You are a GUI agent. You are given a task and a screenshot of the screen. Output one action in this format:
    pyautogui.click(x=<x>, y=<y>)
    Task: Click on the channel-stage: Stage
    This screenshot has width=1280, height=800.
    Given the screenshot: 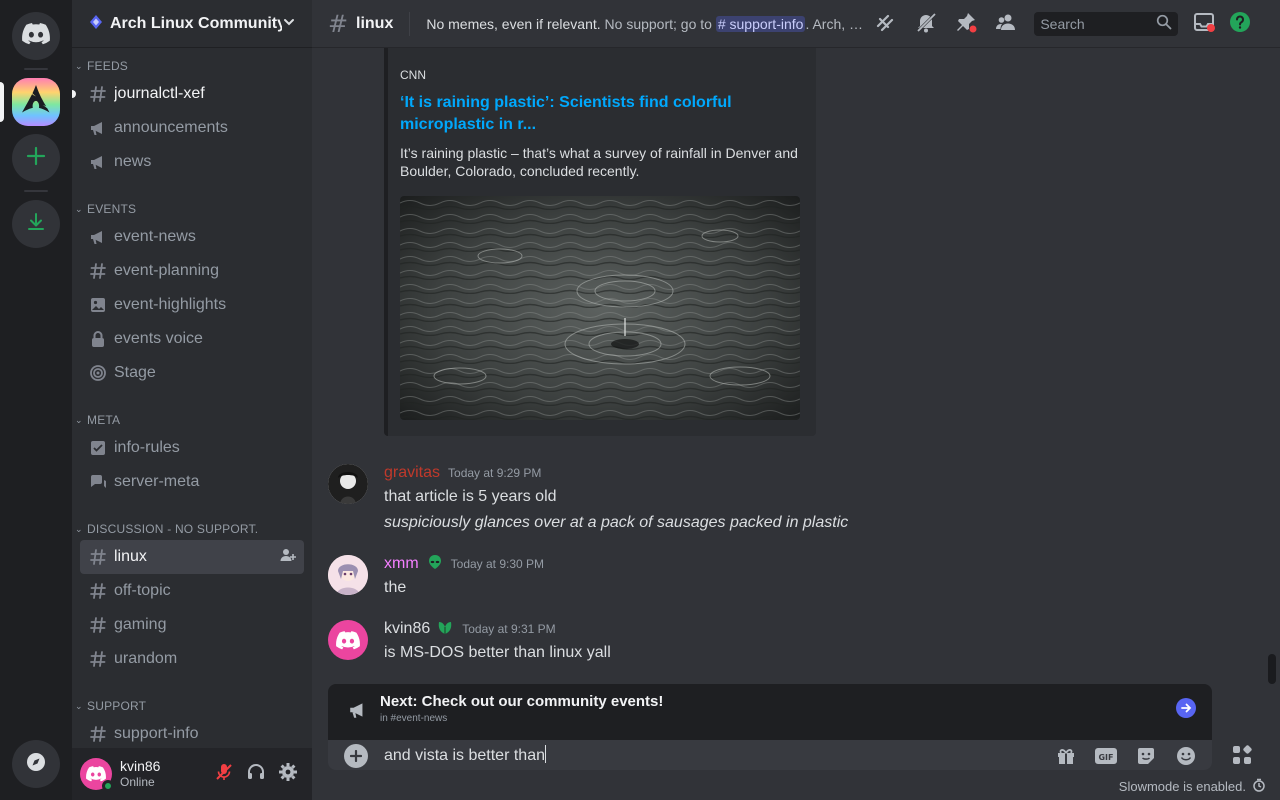 What is the action you would take?
    pyautogui.click(x=192, y=373)
    